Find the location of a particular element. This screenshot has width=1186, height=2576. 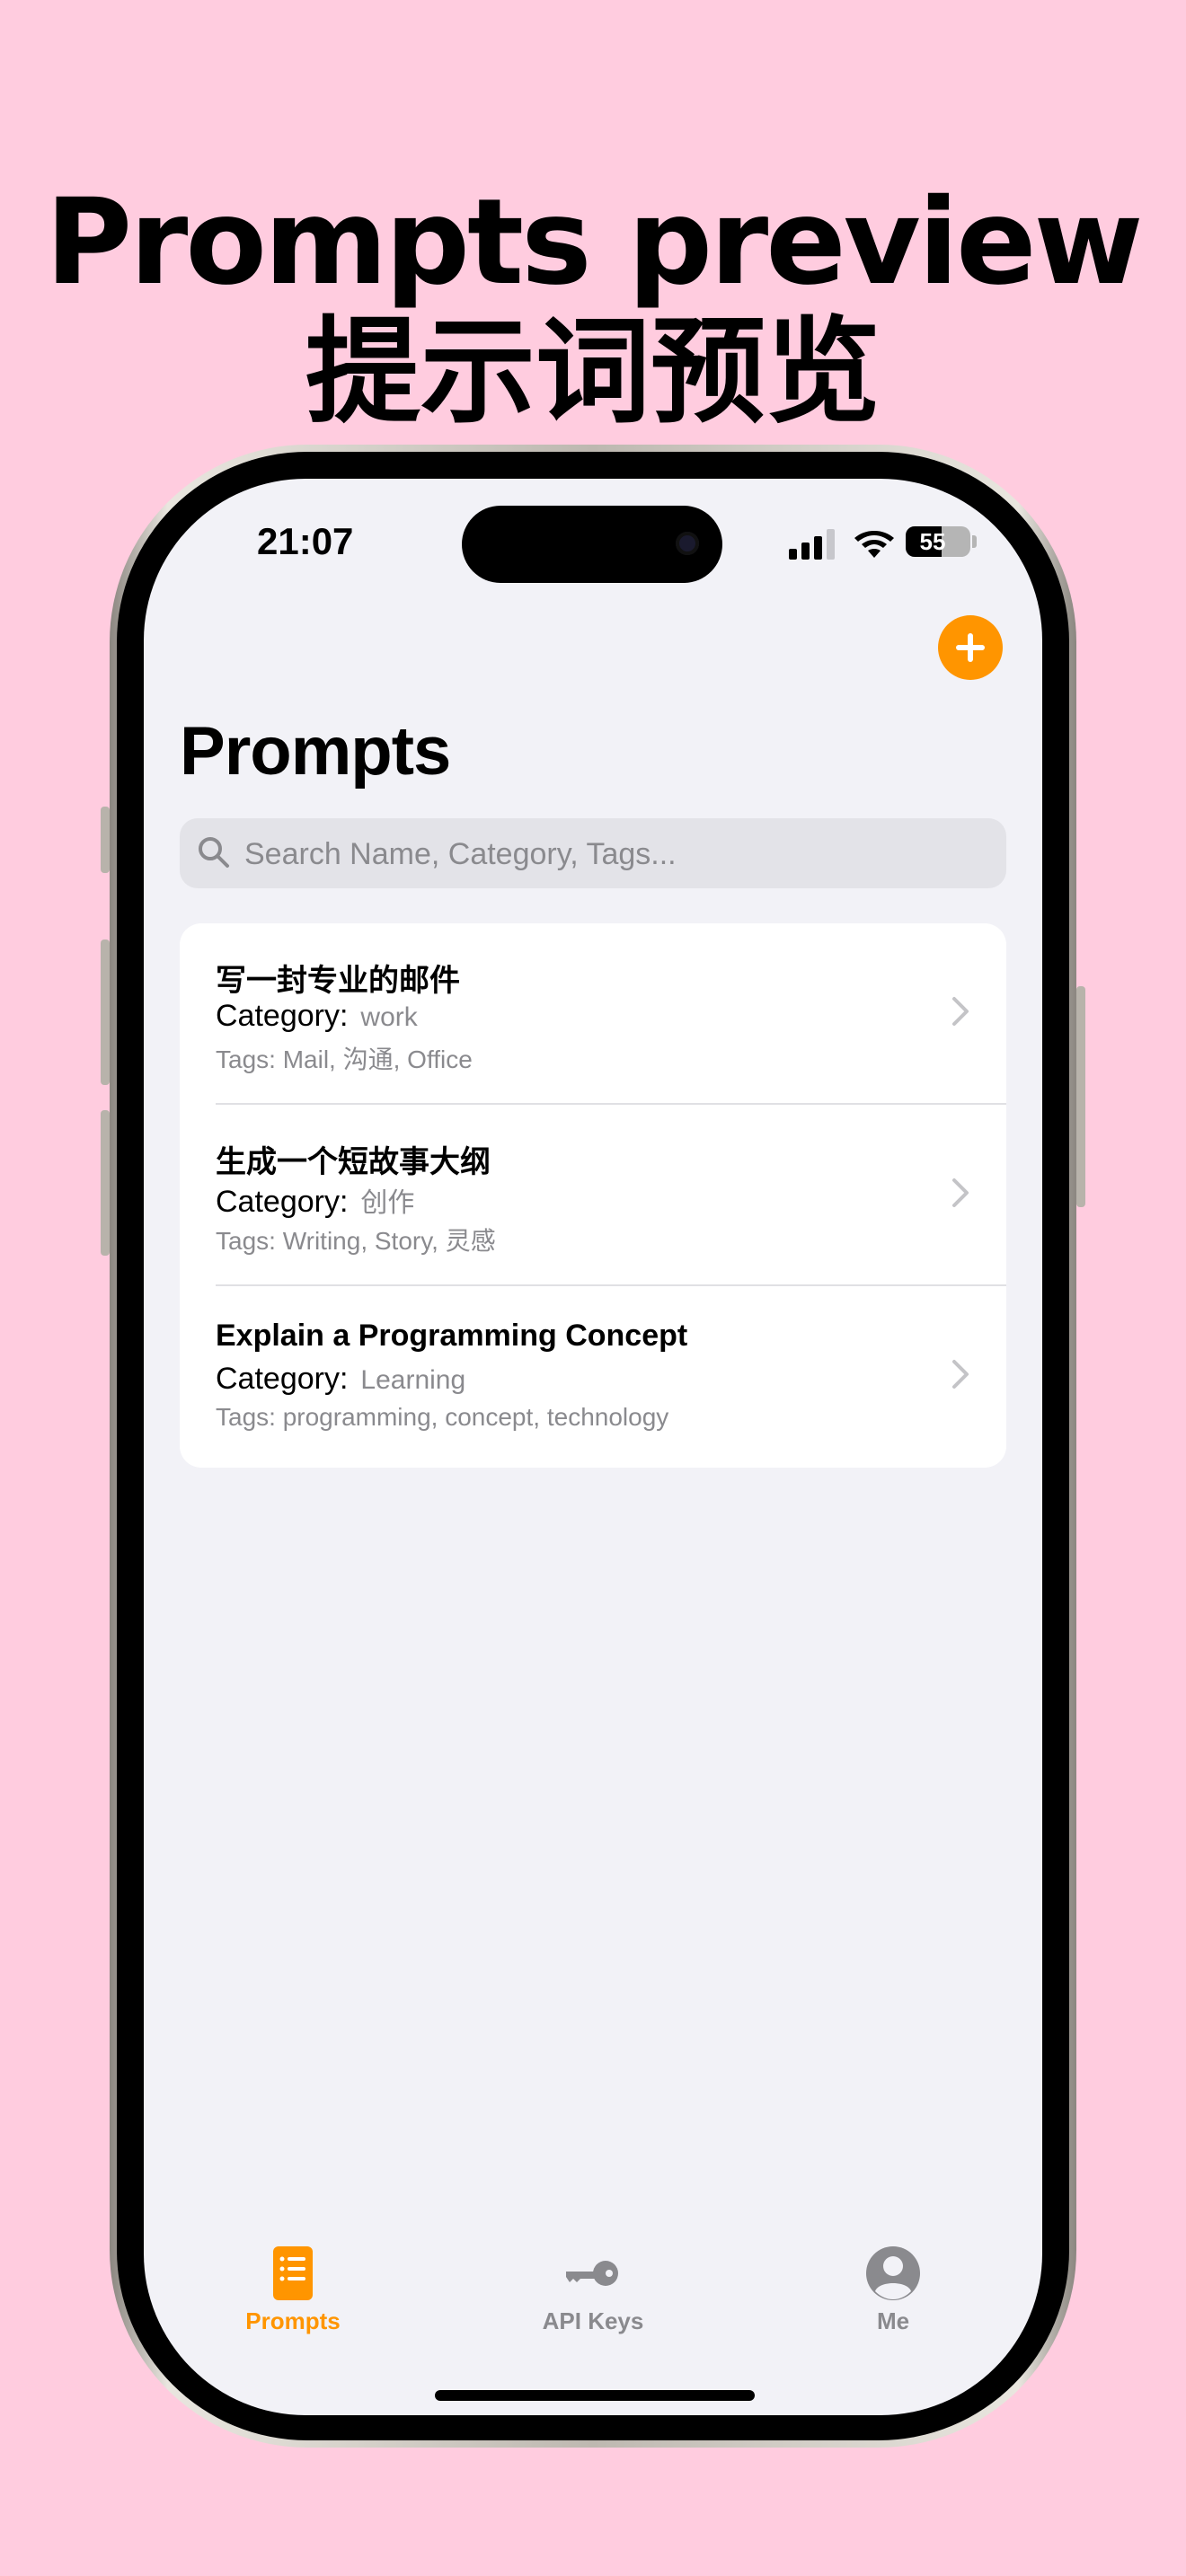

magnifier-icon is located at coordinates (214, 852).